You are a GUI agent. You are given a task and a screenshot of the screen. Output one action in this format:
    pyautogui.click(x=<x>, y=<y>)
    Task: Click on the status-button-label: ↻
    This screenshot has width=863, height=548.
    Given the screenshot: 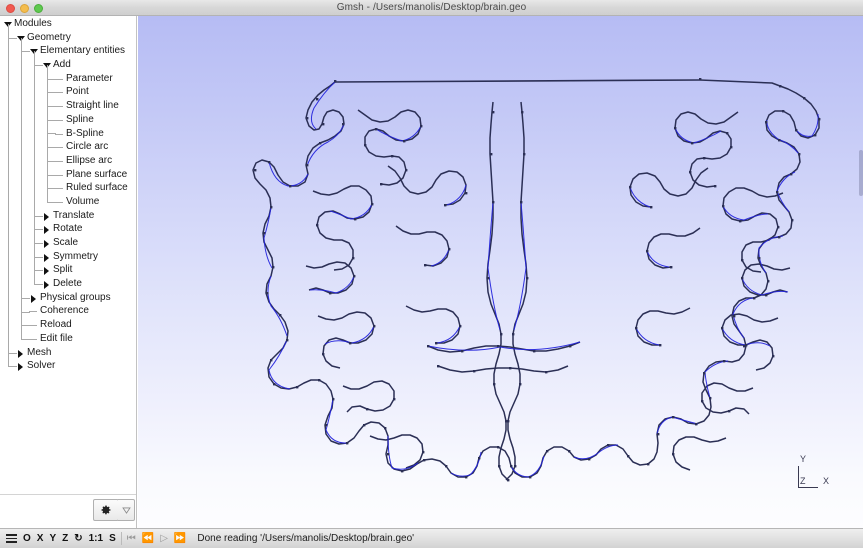 What is the action you would take?
    pyautogui.click(x=78, y=538)
    